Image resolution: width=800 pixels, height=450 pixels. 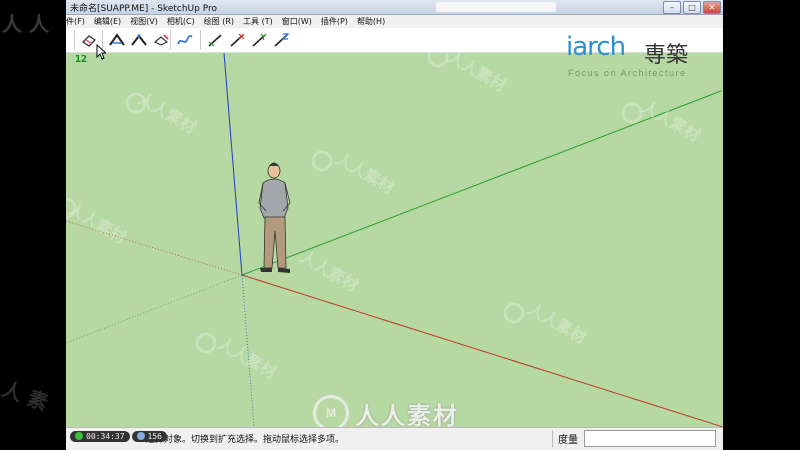 What do you see at coordinates (25, 24) in the screenshot?
I see `watermark-side-top: 人 人` at bounding box center [25, 24].